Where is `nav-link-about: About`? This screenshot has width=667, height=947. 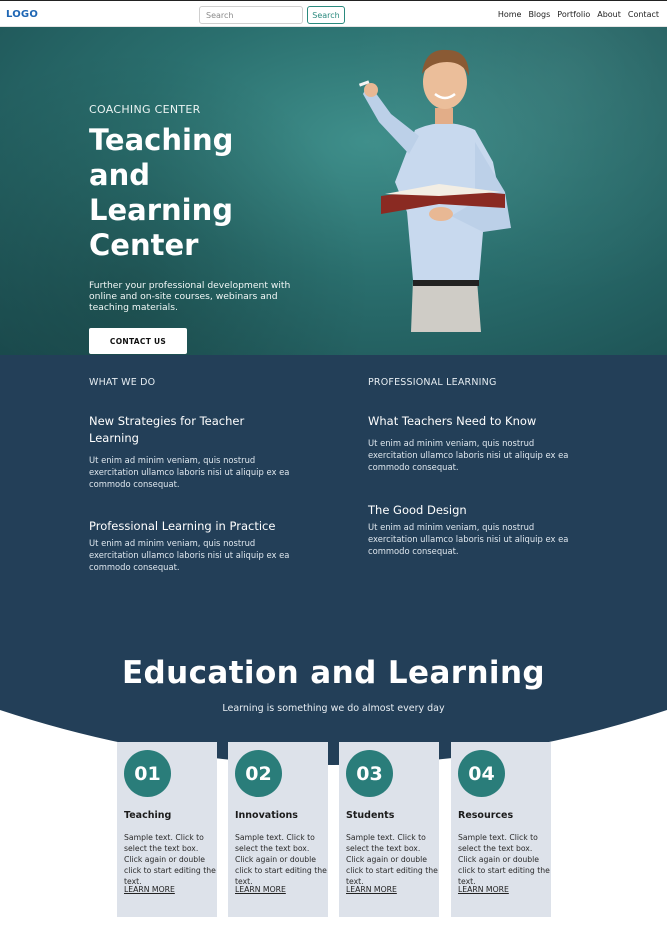
nav-link-about: About is located at coordinates (609, 14).